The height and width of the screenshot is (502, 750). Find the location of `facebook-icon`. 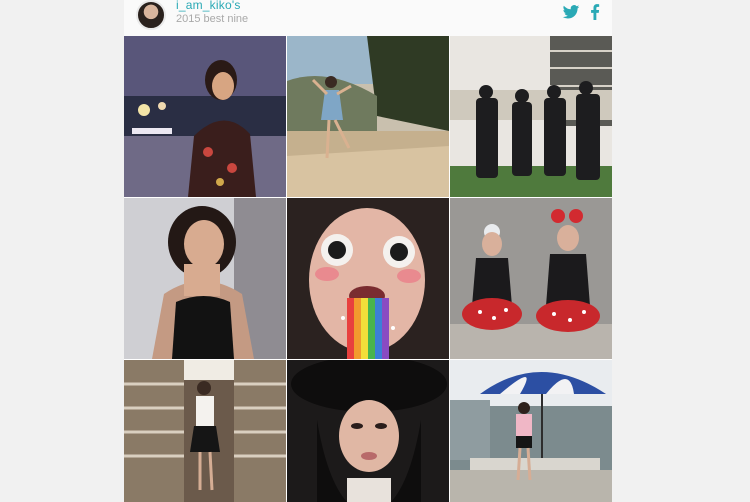

facebook-icon is located at coordinates (595, 12).